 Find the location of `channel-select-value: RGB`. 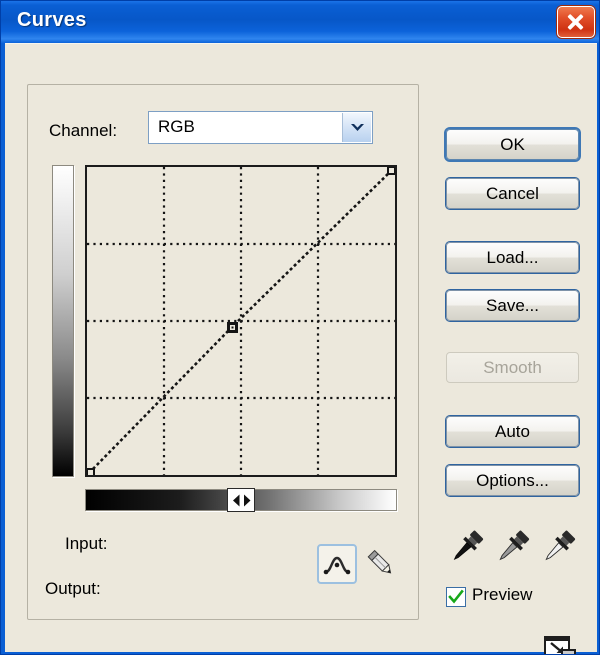

channel-select-value: RGB is located at coordinates (176, 126).